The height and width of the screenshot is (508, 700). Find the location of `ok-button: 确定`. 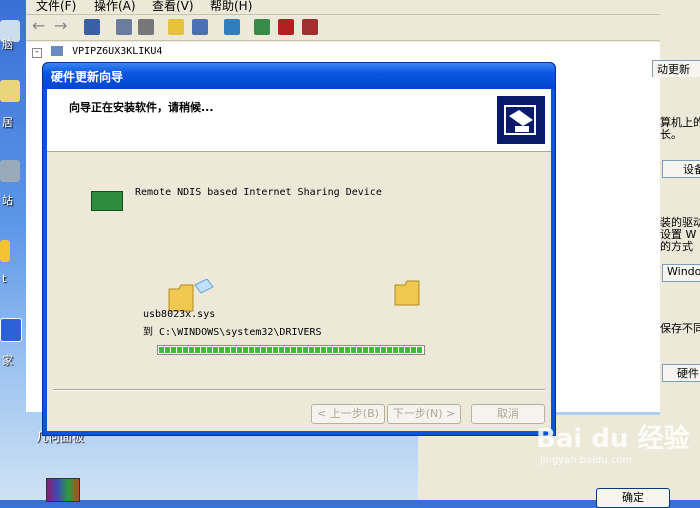

ok-button: 确定 is located at coordinates (633, 498).